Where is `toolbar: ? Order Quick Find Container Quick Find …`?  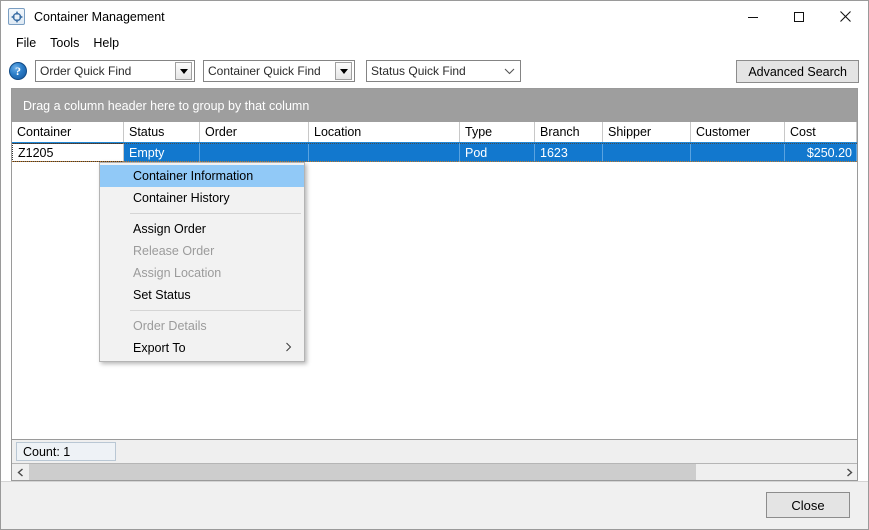 toolbar: ? Order Quick Find Container Quick Find … is located at coordinates (434, 71).